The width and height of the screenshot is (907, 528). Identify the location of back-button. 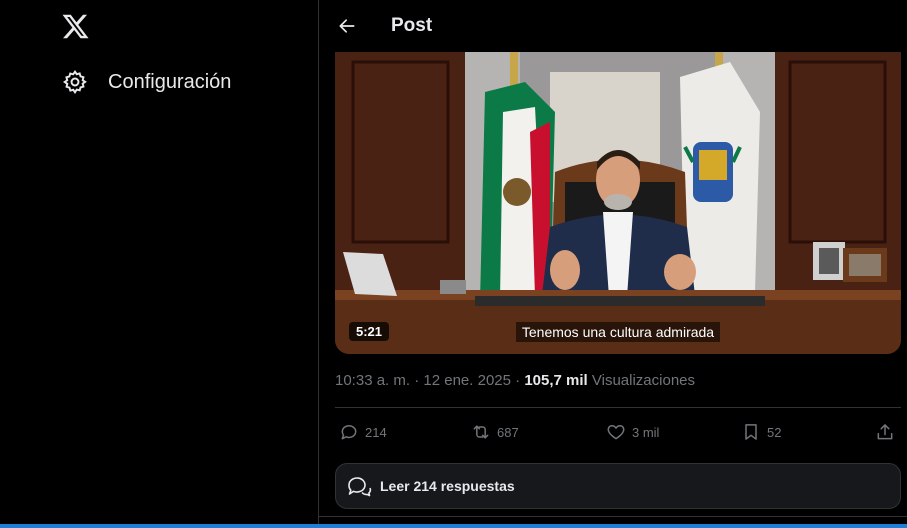
(347, 26).